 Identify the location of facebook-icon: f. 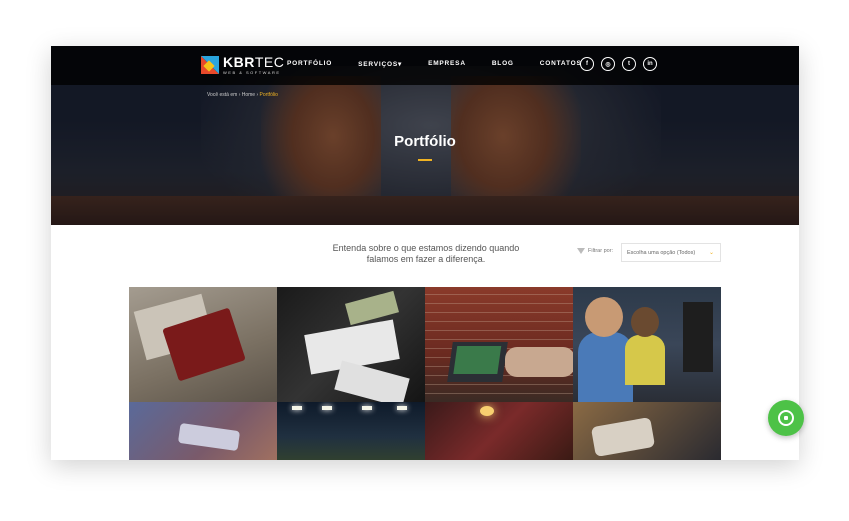
(587, 64).